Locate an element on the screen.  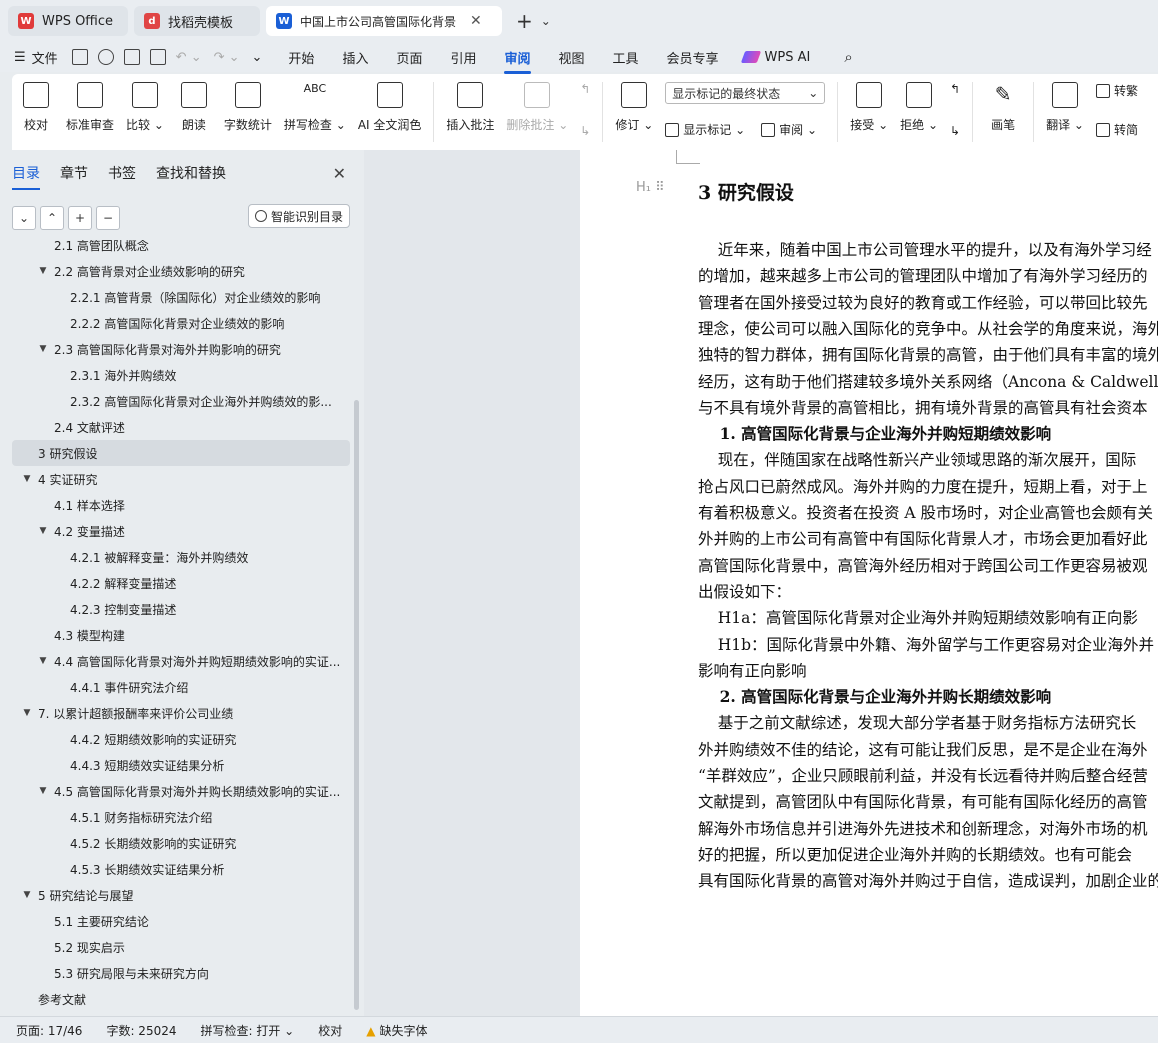
to-traditional-button: 转繁 is located at coordinates (1116, 90).